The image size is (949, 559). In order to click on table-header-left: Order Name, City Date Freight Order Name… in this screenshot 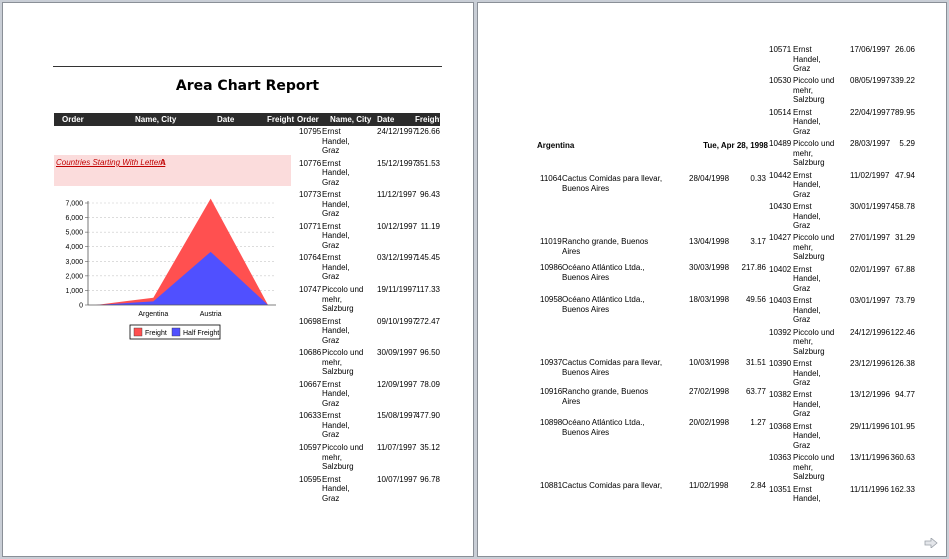, I will do `click(248, 119)`.